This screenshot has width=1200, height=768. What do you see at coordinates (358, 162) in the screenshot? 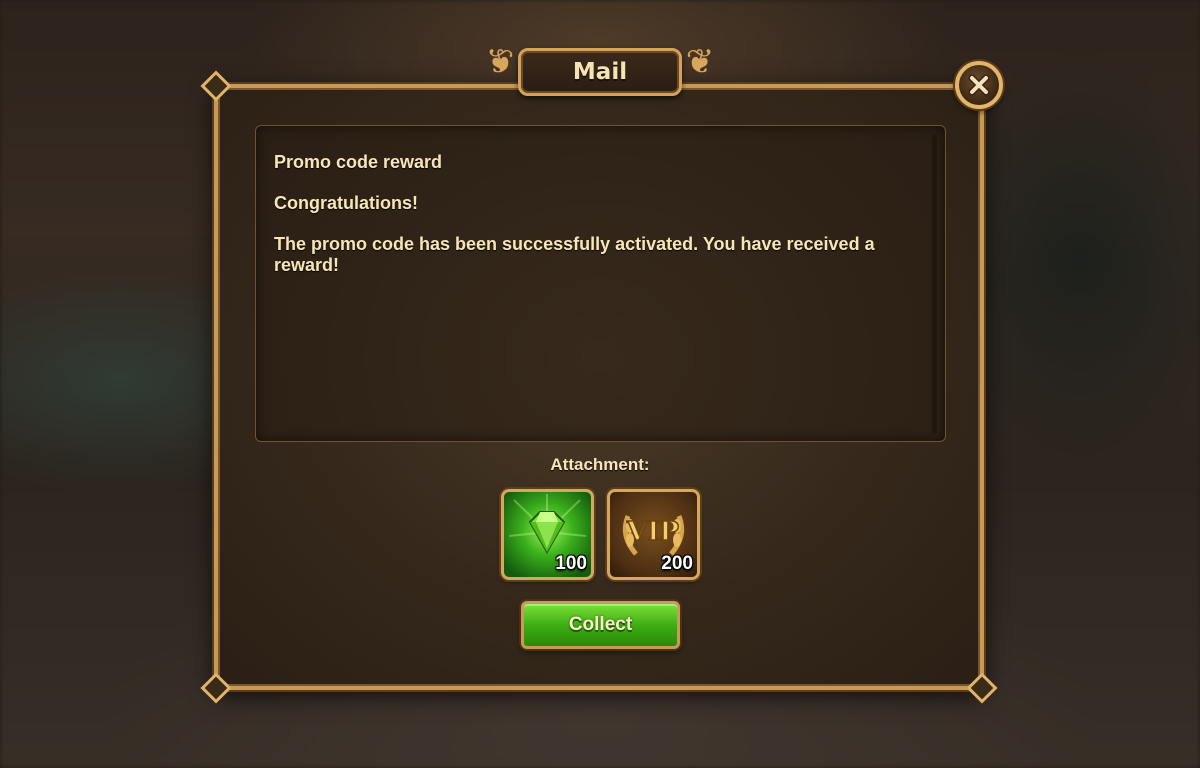
I see `message-subject: Promo code reward` at bounding box center [358, 162].